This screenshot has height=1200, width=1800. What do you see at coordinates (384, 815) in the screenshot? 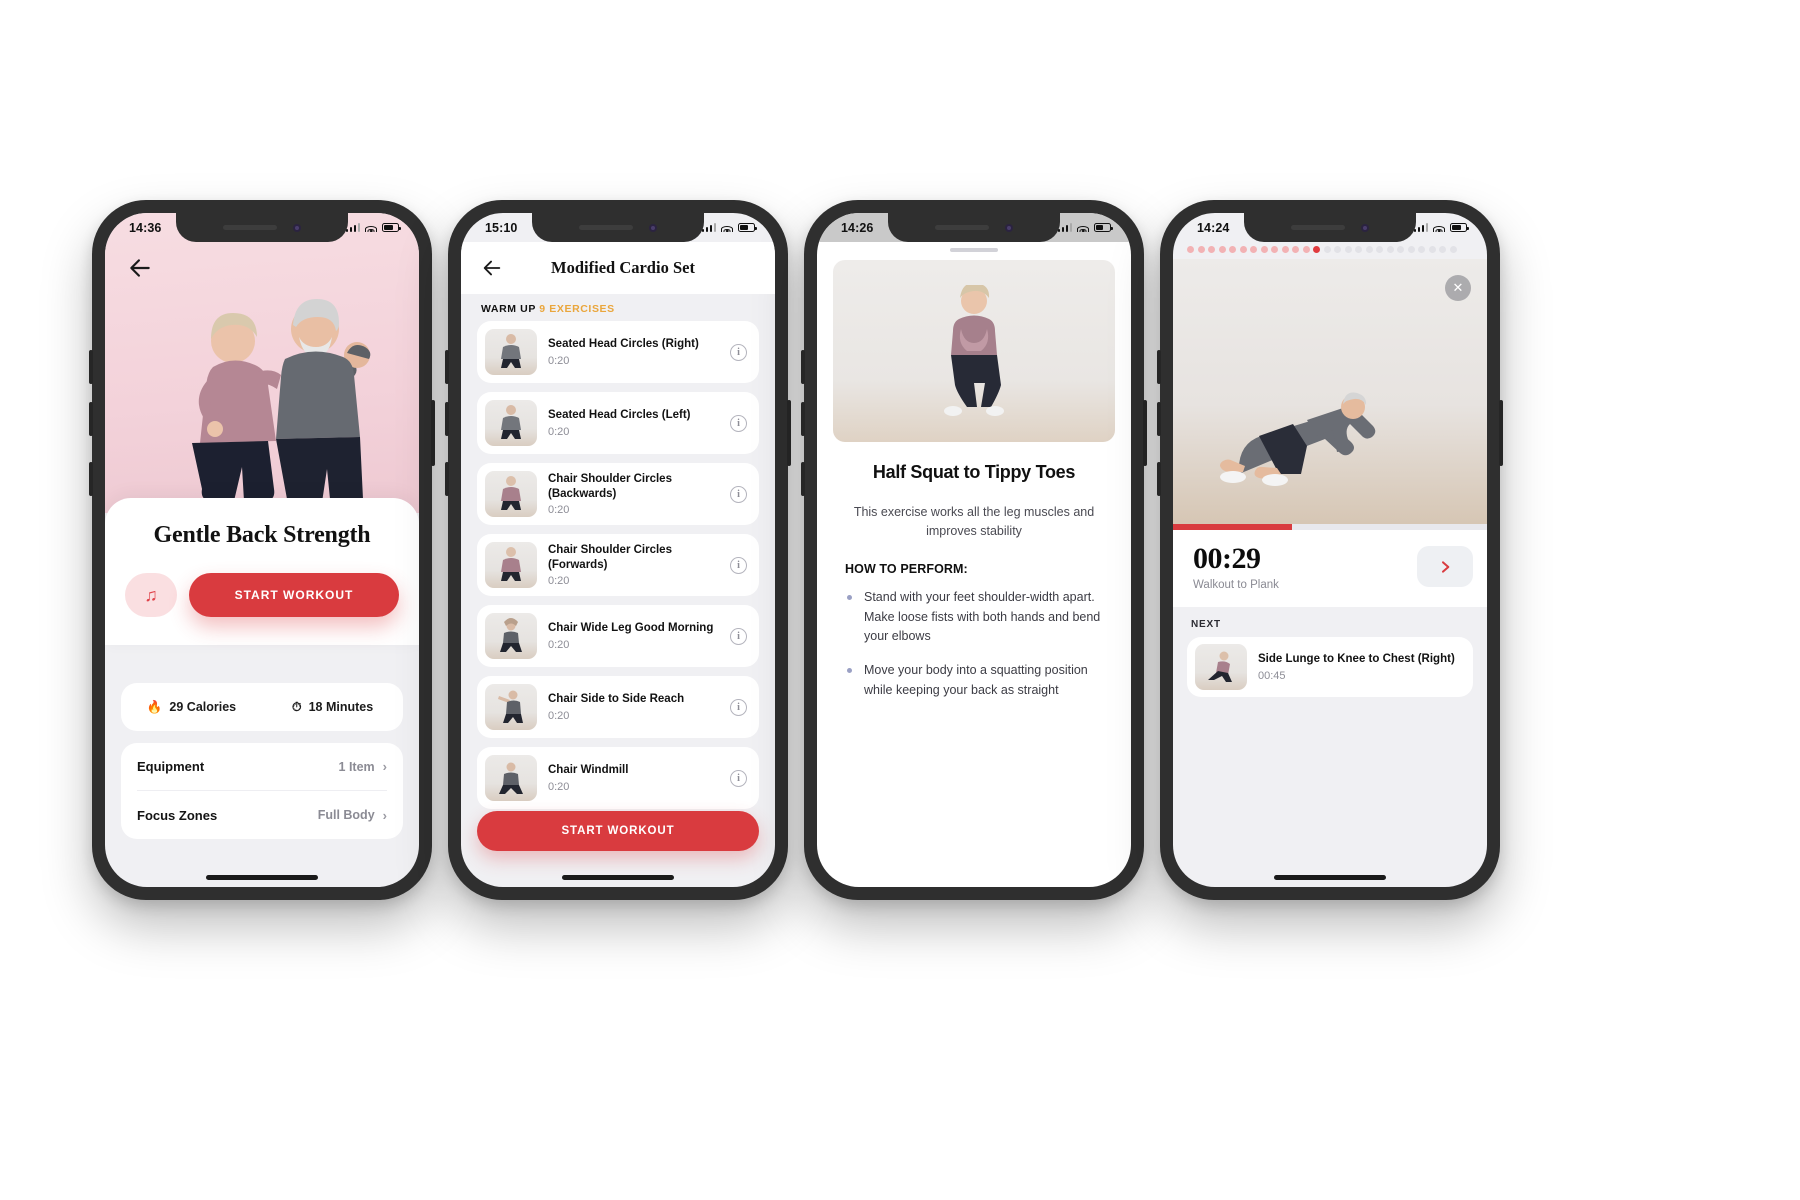
I see `chevron-right-icon: ›` at bounding box center [384, 815].